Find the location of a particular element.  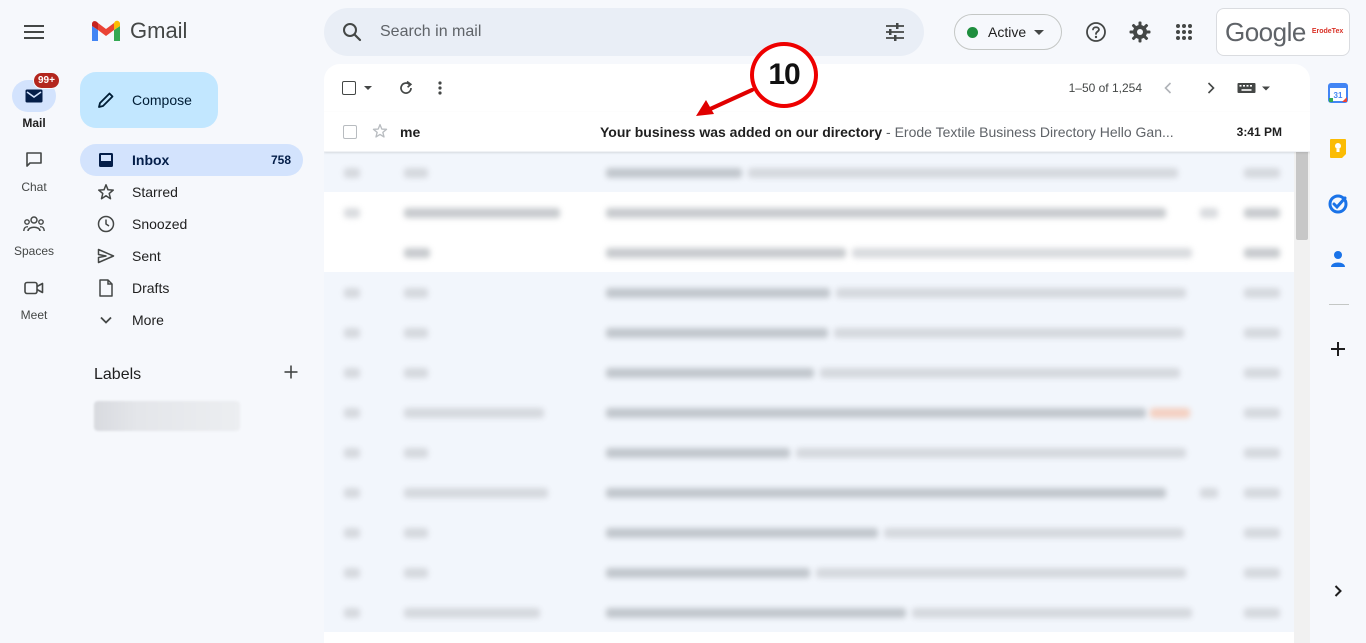

next-page-icon is located at coordinates (1211, 88).